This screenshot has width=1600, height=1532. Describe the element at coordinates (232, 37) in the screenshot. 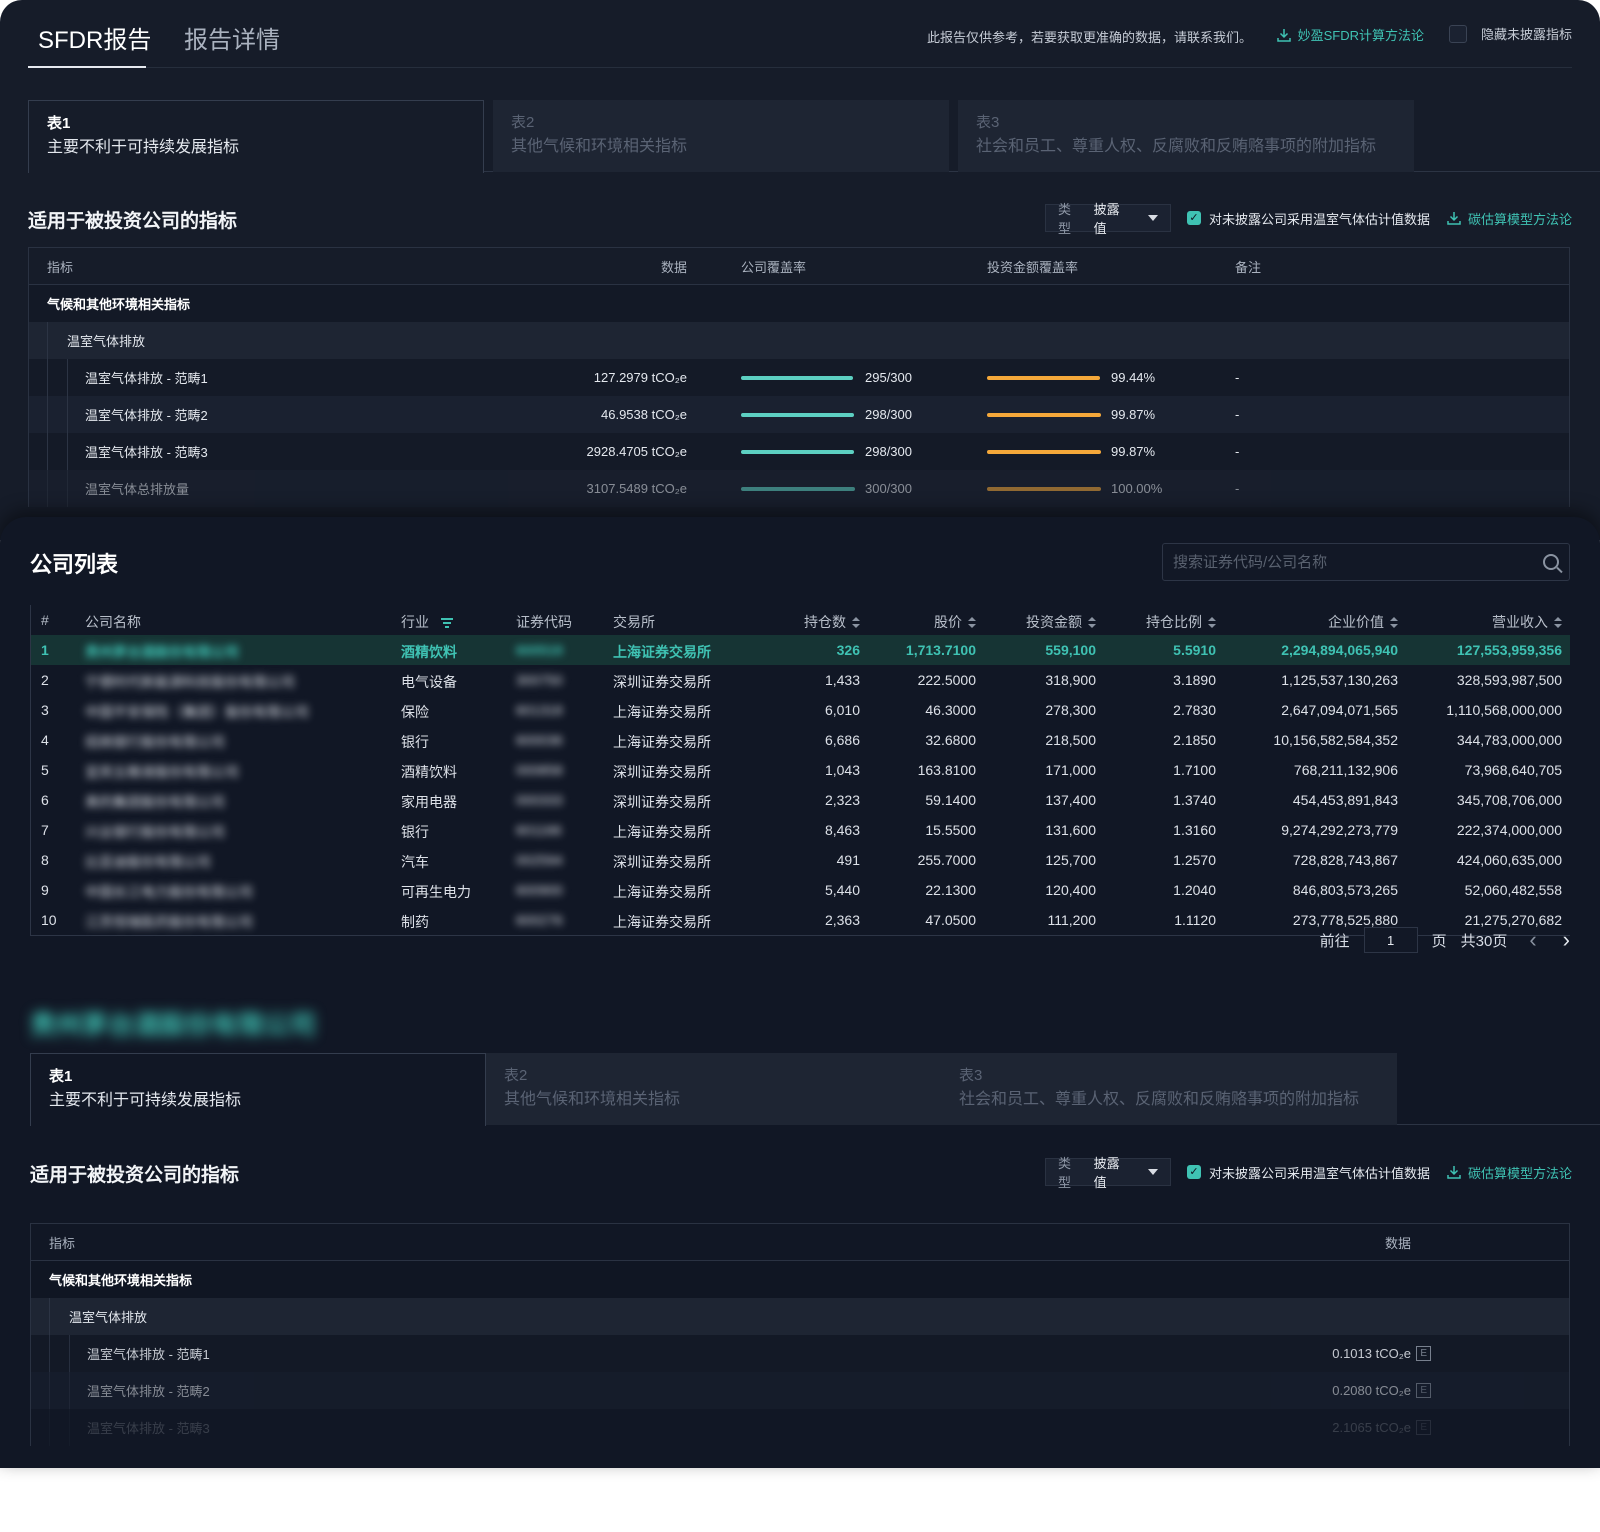

I see `tab-report-details: 报告详情` at that location.